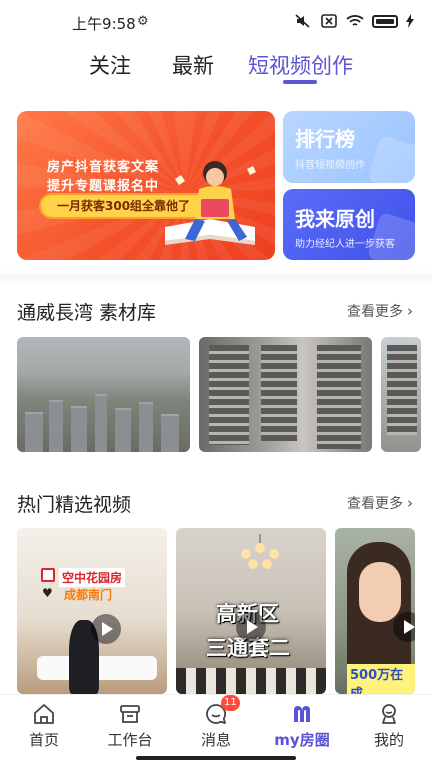 The height and width of the screenshot is (768, 432). What do you see at coordinates (260, 552) in the screenshot?
I see `chandelier-icon` at bounding box center [260, 552].